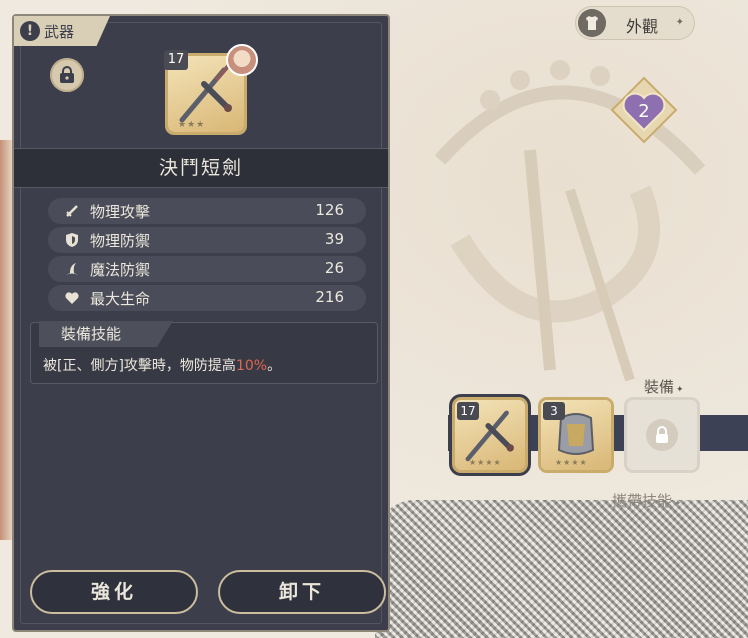 Image resolution: width=748 pixels, height=638 pixels. I want to click on sword-icon, so click(72, 211).